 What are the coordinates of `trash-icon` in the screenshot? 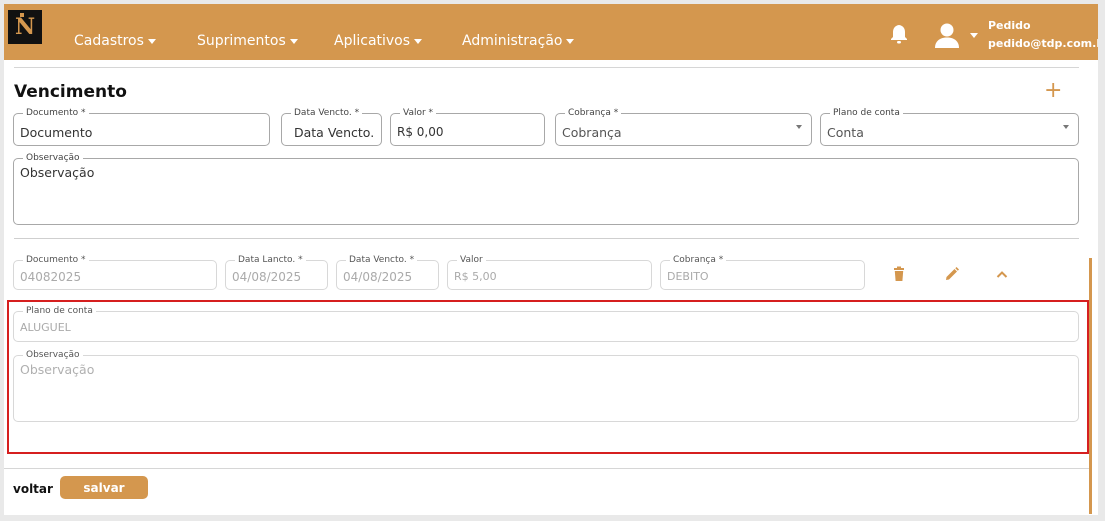 It's located at (899, 274).